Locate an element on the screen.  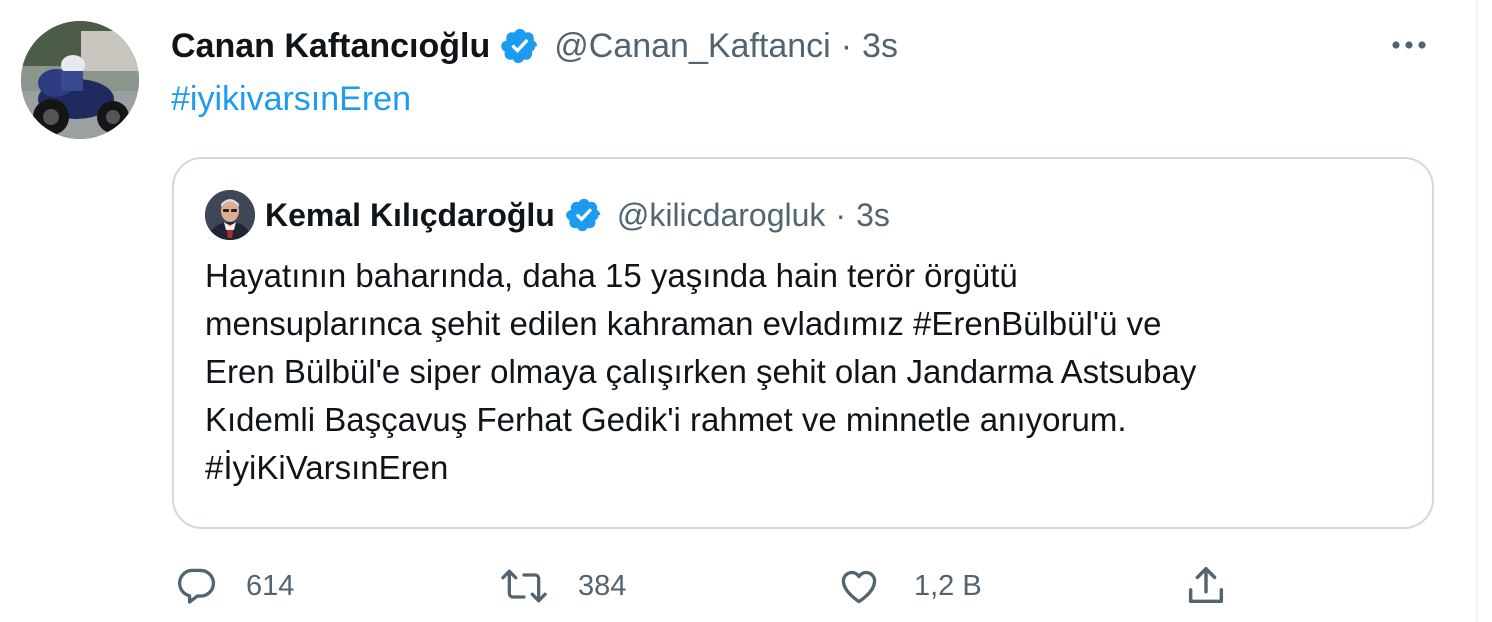
quoted-header: Kemal Kılıçdaroğlu @kilicdarogluk · 3s is located at coordinates (577, 215).